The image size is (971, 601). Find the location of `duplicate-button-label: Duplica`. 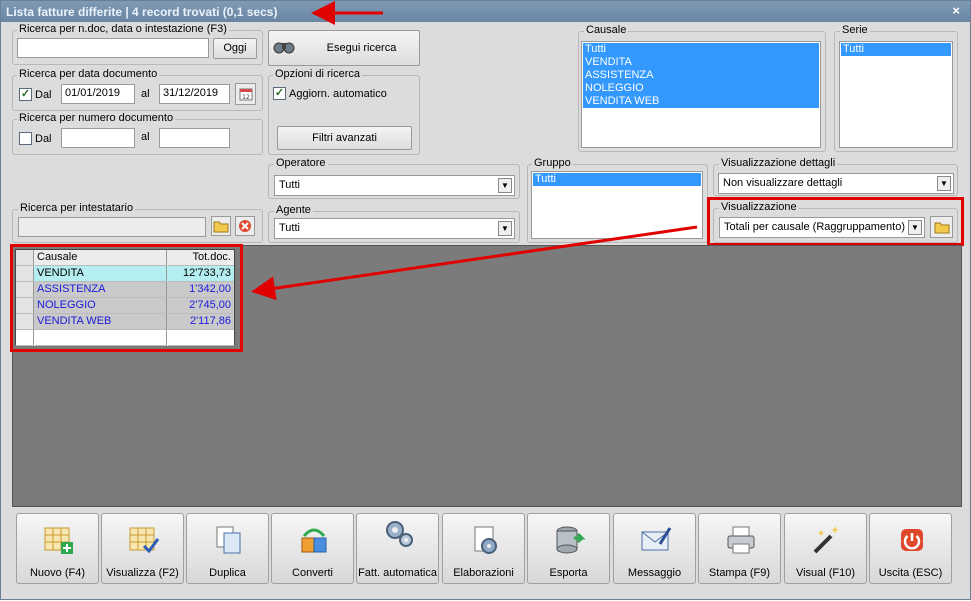

duplicate-button-label: Duplica is located at coordinates (227, 573).